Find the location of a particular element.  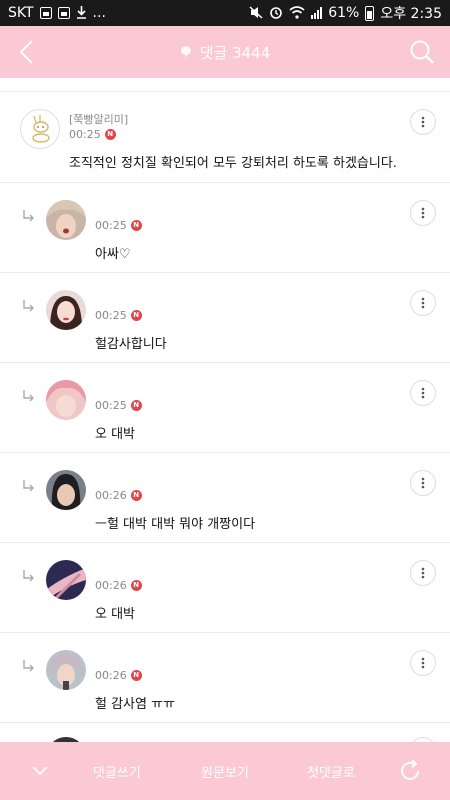

comment-text: 헐감사합니다 is located at coordinates (131, 344).